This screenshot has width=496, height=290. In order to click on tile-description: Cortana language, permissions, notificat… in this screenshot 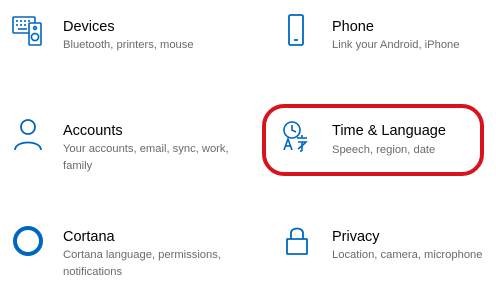, I will do `click(142, 263)`.